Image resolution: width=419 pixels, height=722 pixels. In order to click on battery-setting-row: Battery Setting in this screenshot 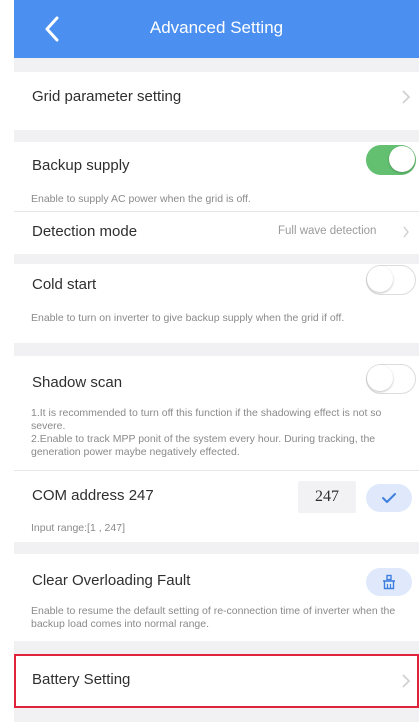, I will do `click(216, 681)`.